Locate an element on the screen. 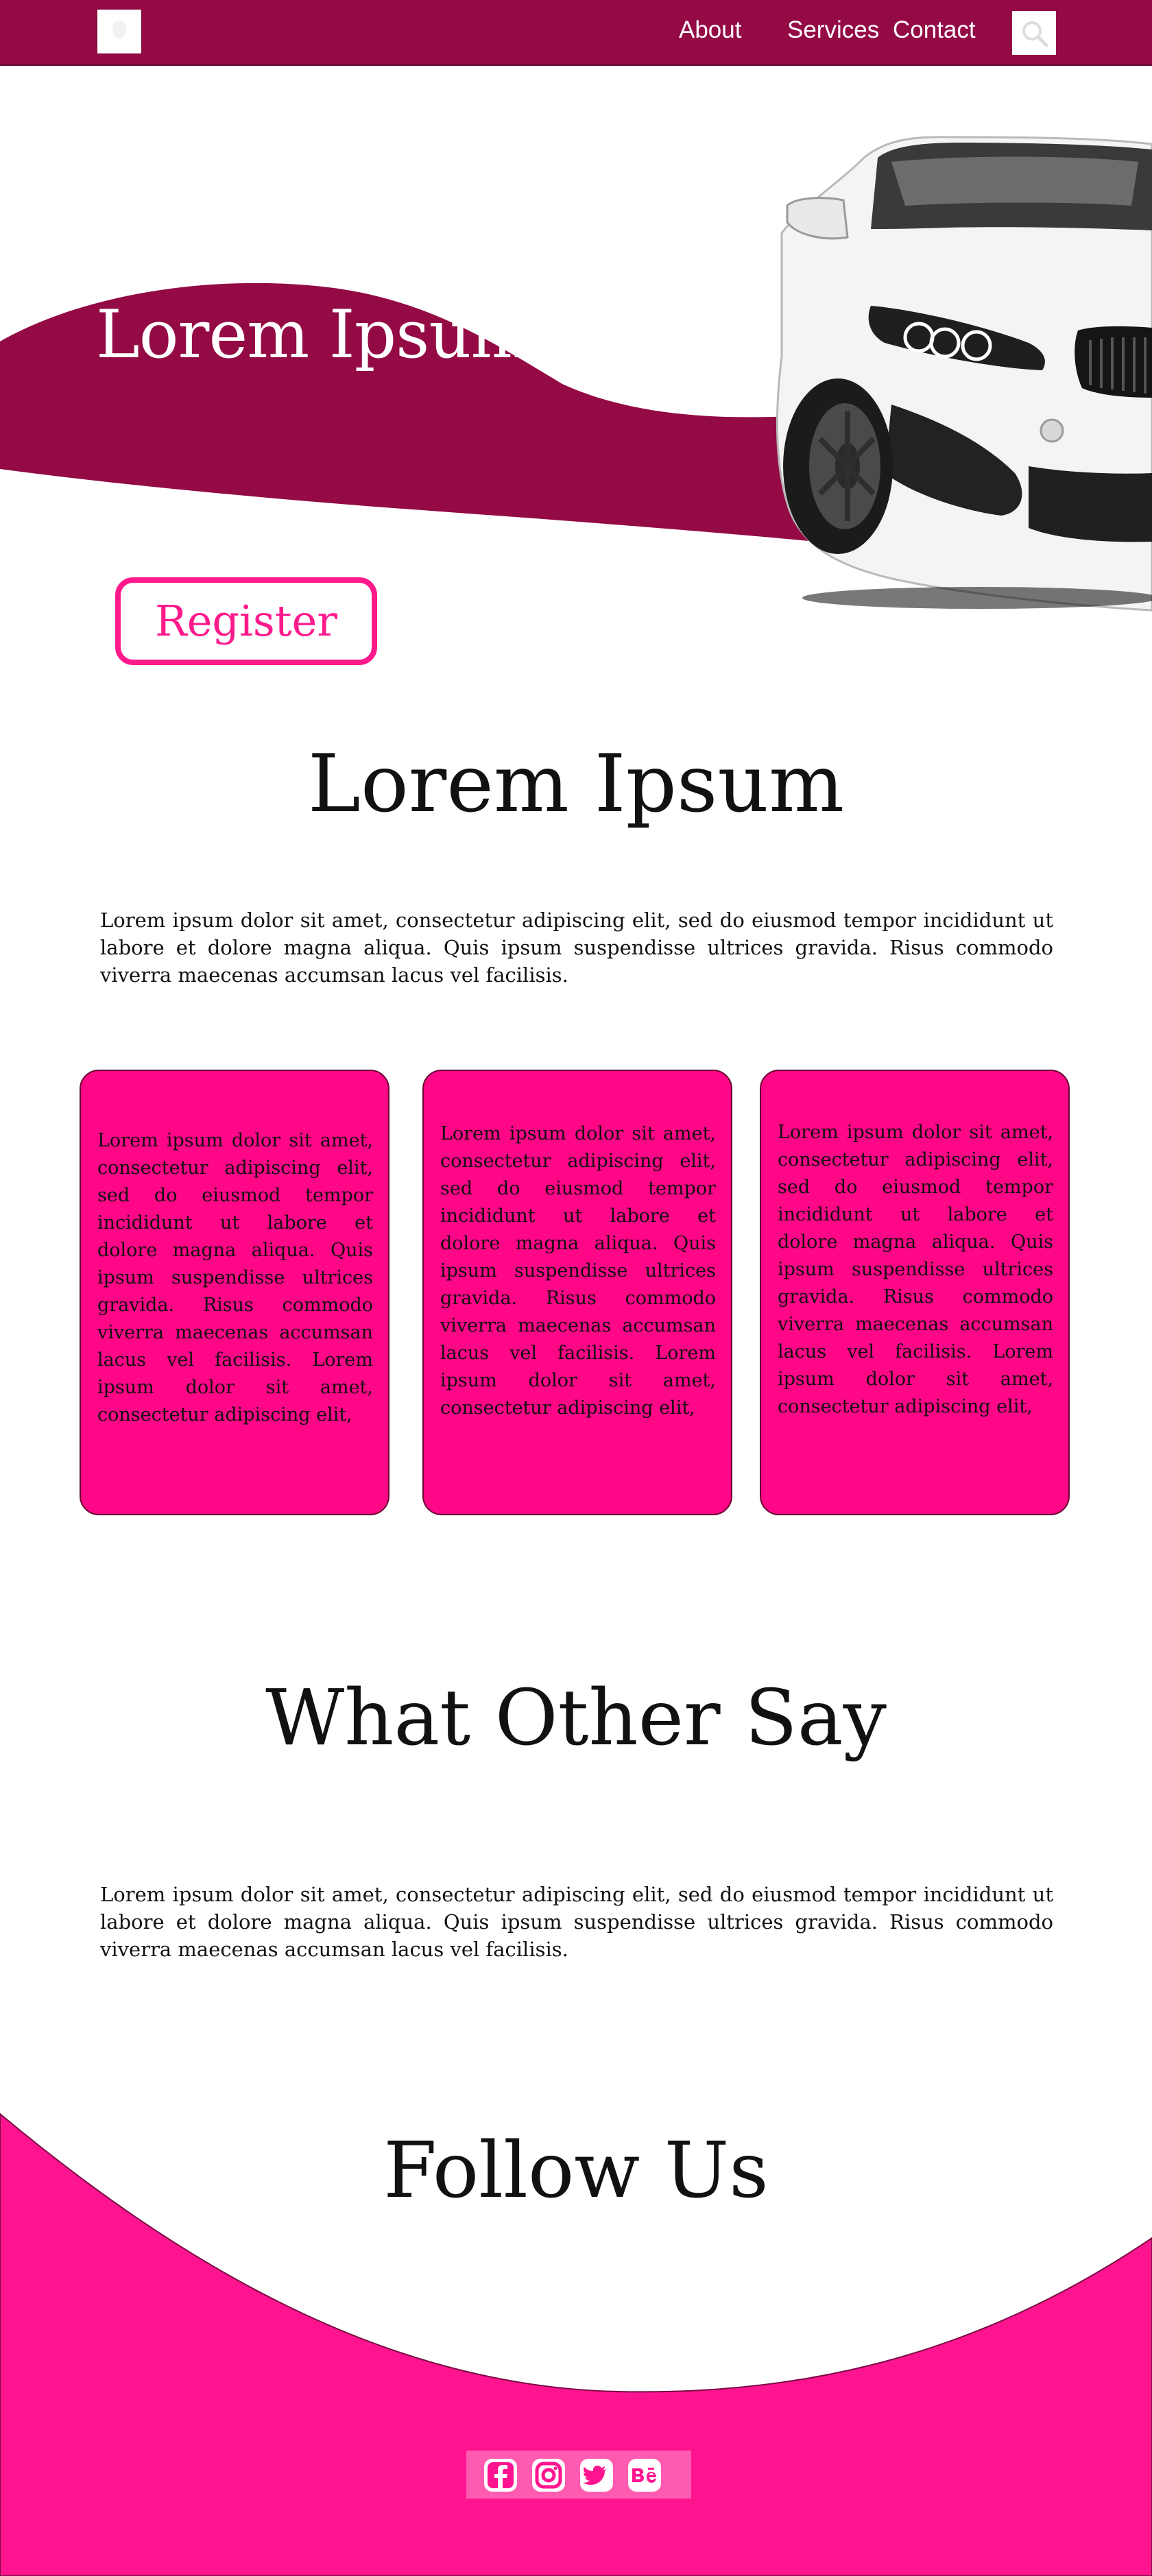 This screenshot has width=1152, height=2576. facebook-icon is located at coordinates (500, 2475).